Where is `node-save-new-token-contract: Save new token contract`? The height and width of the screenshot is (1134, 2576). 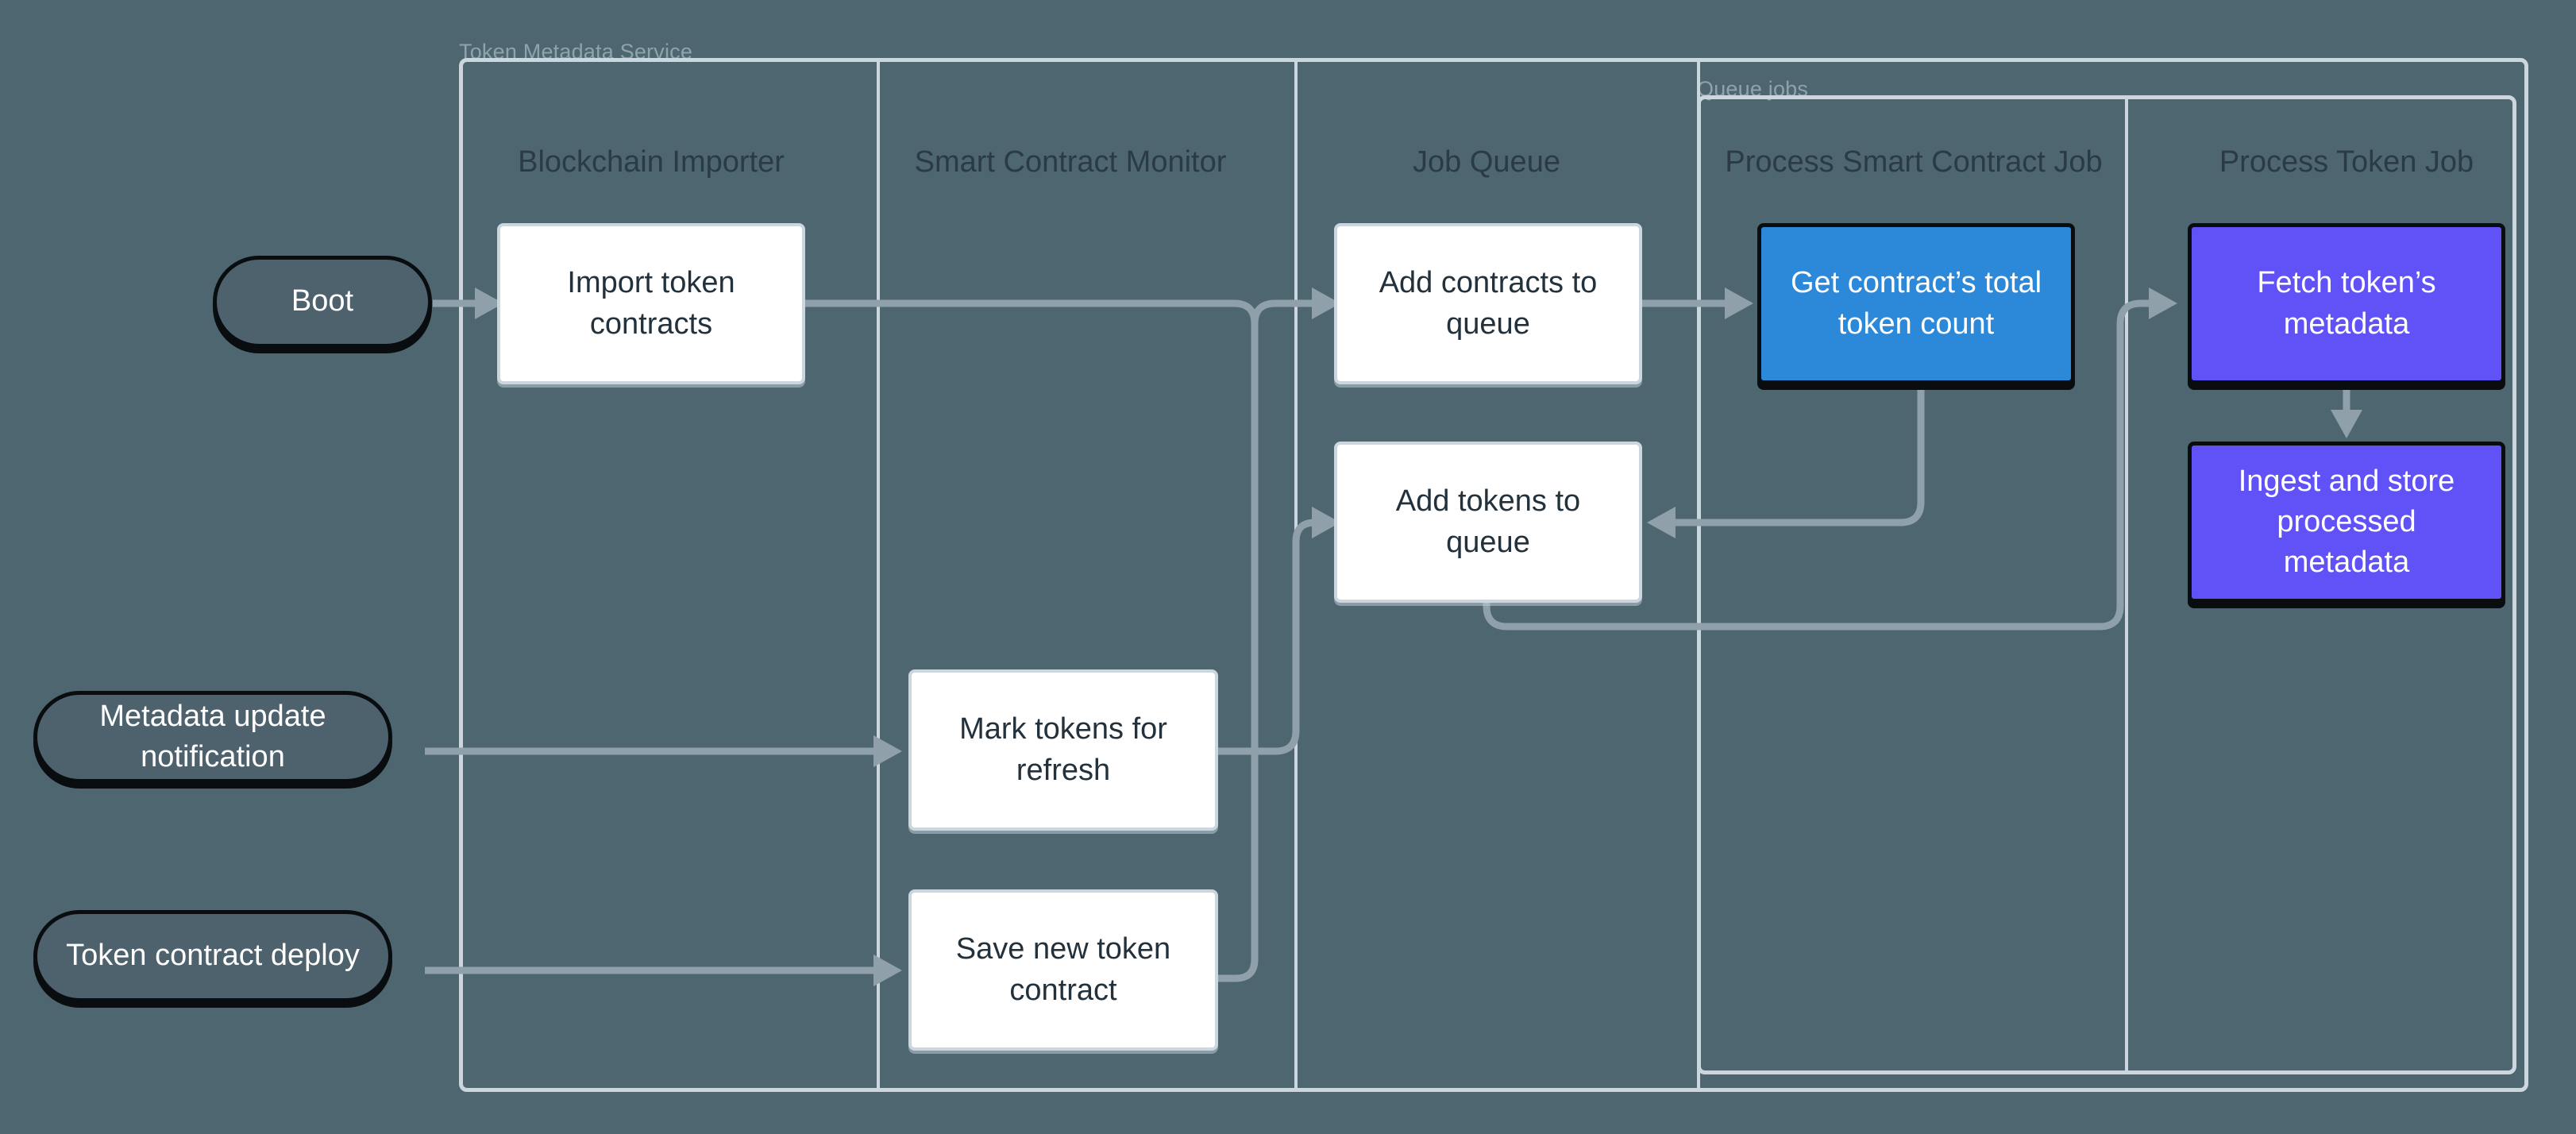 node-save-new-token-contract: Save new token contract is located at coordinates (1063, 970).